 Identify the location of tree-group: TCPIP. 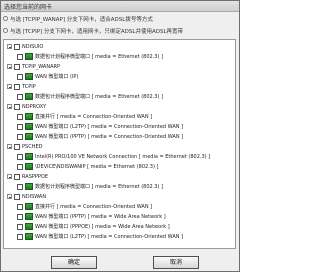
(21, 86).